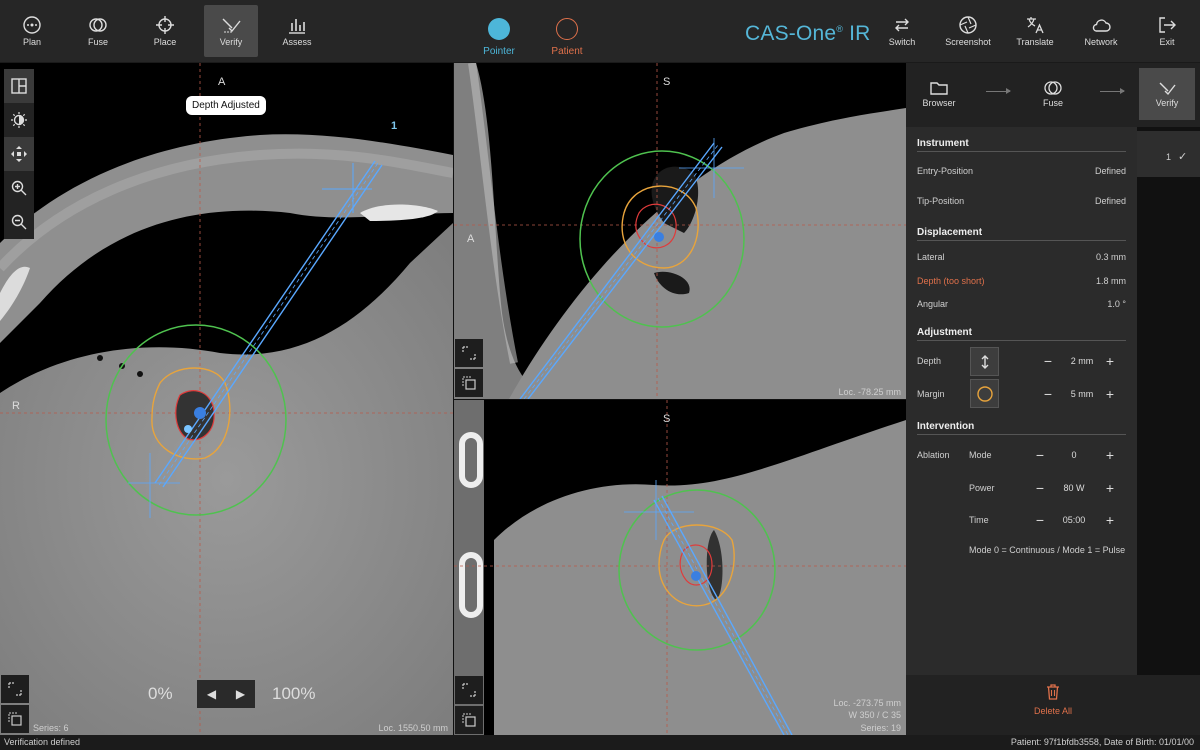 The height and width of the screenshot is (750, 1200). I want to click on entry-position-label: Entry-Position, so click(945, 171).